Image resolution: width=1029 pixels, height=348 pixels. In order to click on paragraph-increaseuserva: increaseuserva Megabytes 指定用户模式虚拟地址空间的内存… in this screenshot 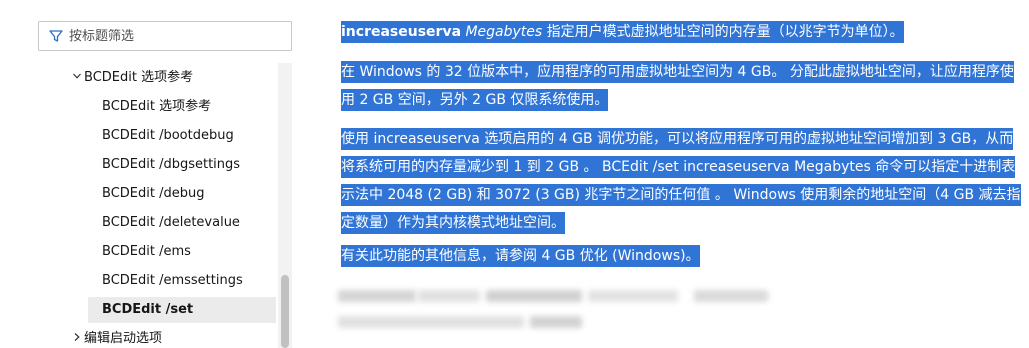, I will do `click(681, 32)`.